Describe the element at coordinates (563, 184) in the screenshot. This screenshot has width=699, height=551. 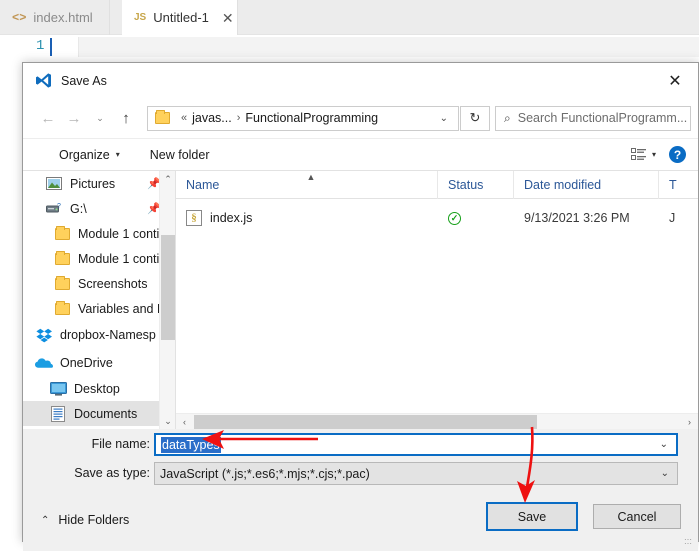
I see `column-label: Date modified` at that location.